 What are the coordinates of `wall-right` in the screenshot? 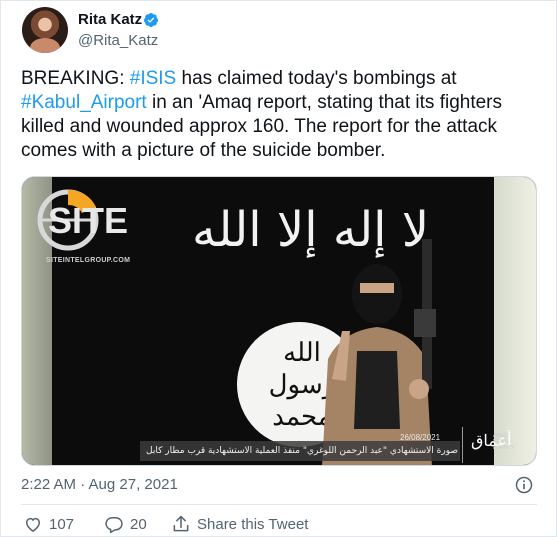 It's located at (515, 321).